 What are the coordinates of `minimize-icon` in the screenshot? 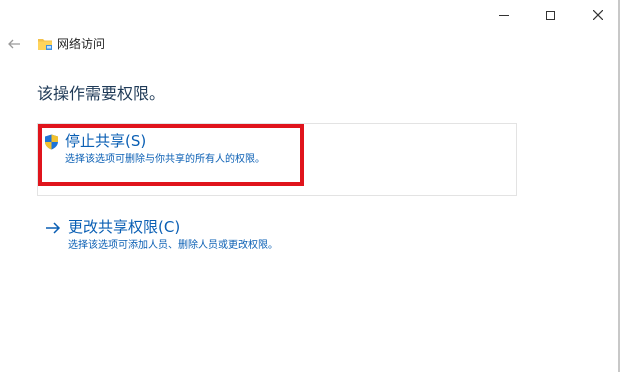 It's located at (504, 15).